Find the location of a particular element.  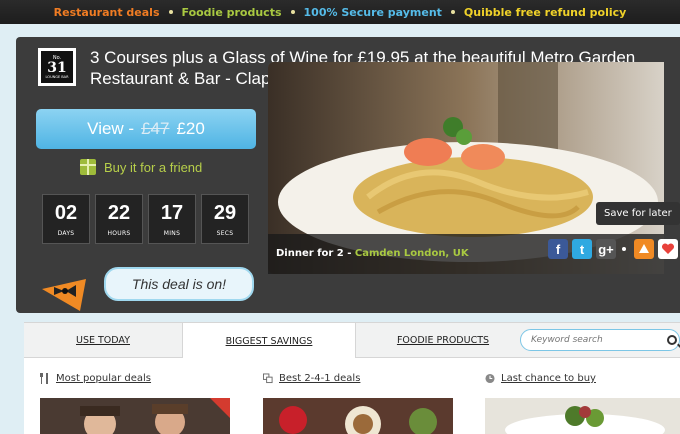

favourite-button is located at coordinates (668, 249).